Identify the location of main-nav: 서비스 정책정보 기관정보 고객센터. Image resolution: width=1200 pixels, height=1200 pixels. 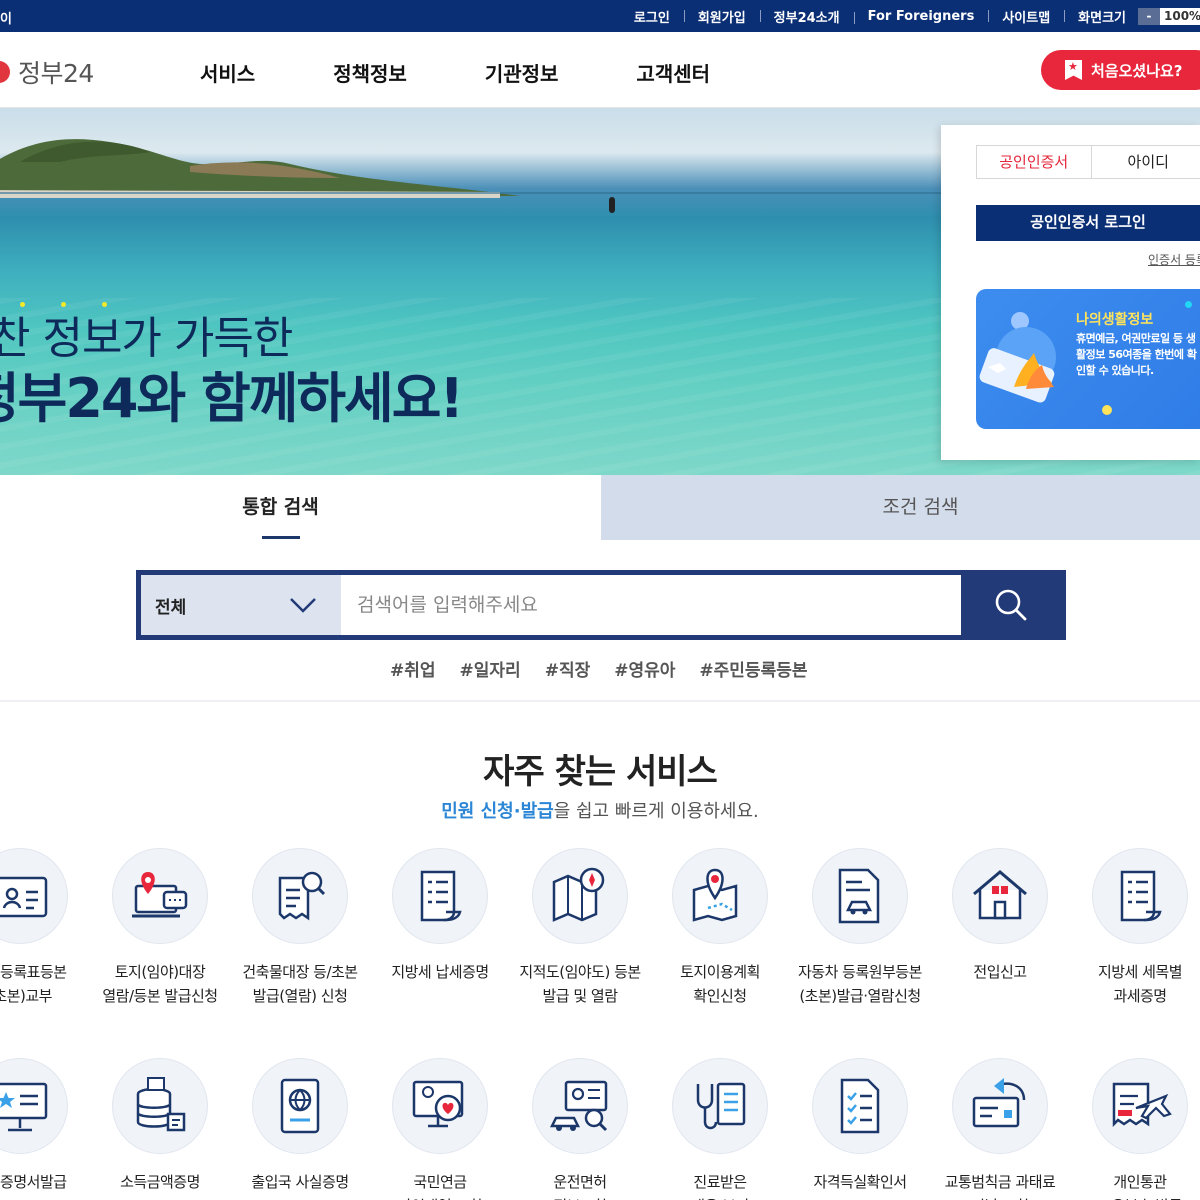
(494, 72).